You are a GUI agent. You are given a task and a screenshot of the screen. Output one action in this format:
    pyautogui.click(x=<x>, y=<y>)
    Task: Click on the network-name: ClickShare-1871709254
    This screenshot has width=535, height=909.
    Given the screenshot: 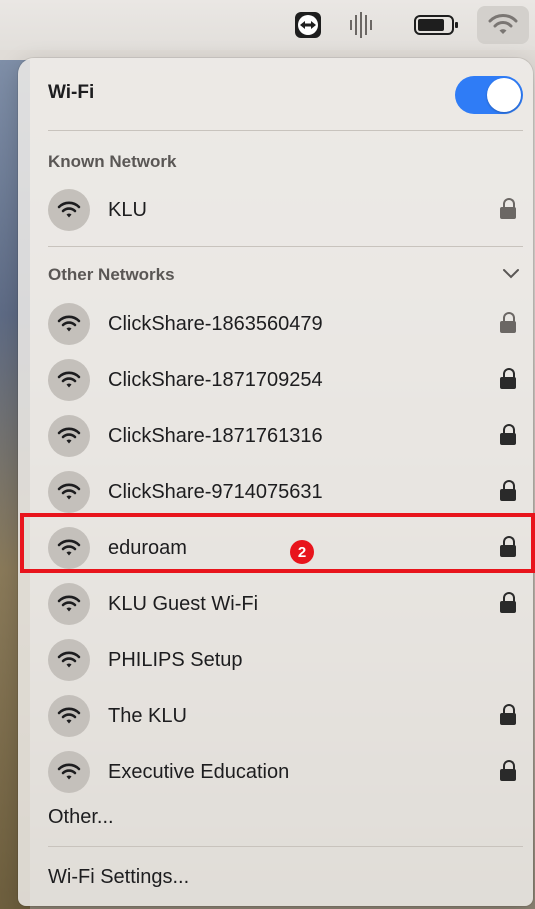 What is the action you would take?
    pyautogui.click(x=215, y=380)
    